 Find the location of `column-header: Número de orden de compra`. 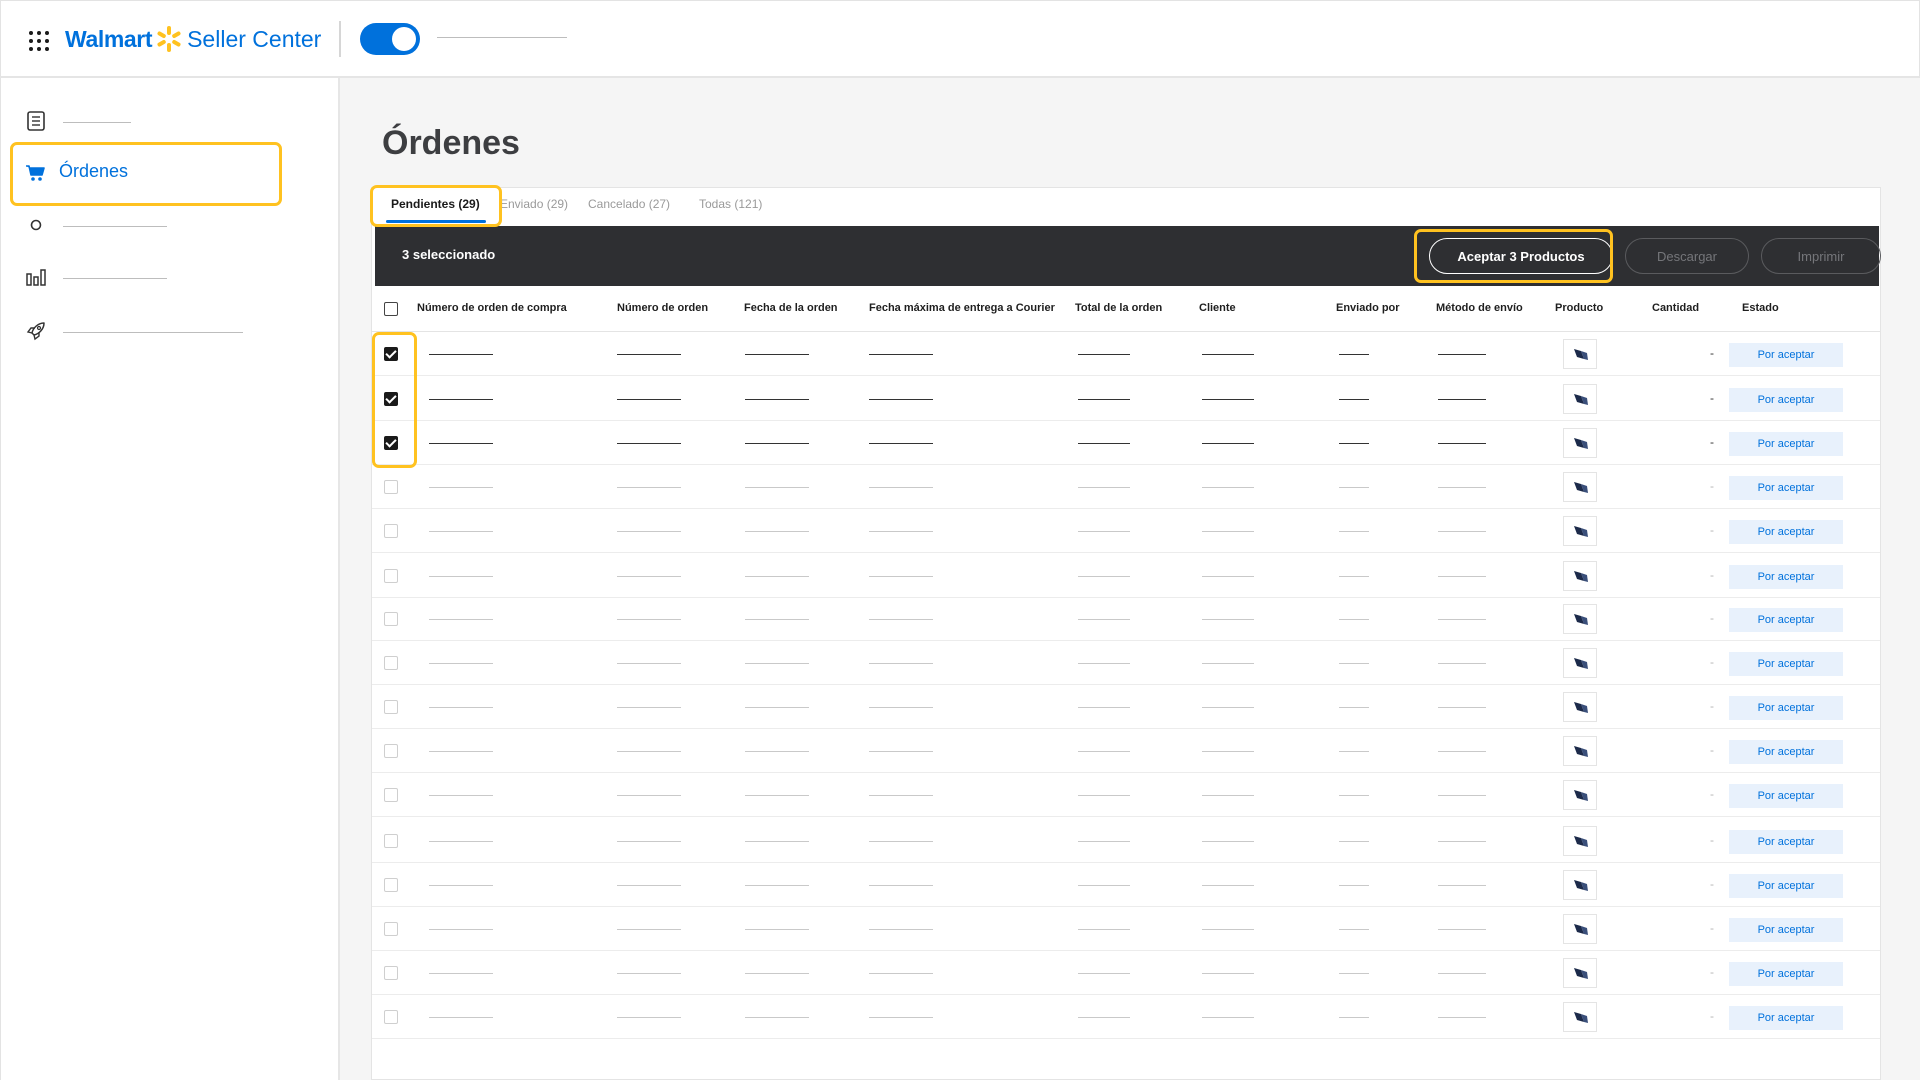

column-header: Número de orden de compra is located at coordinates (492, 308).